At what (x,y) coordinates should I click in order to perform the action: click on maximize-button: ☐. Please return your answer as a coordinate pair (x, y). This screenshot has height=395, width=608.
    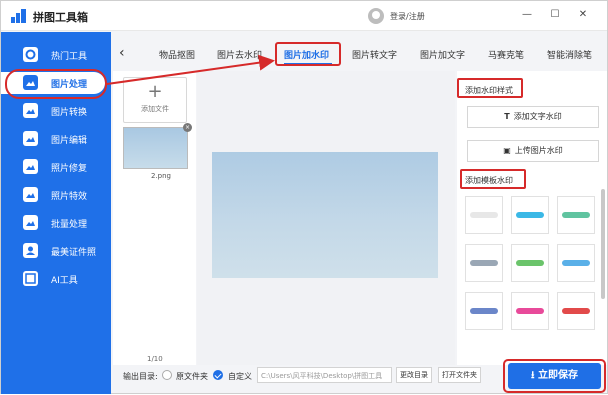
    Looking at the image, I should click on (555, 15).